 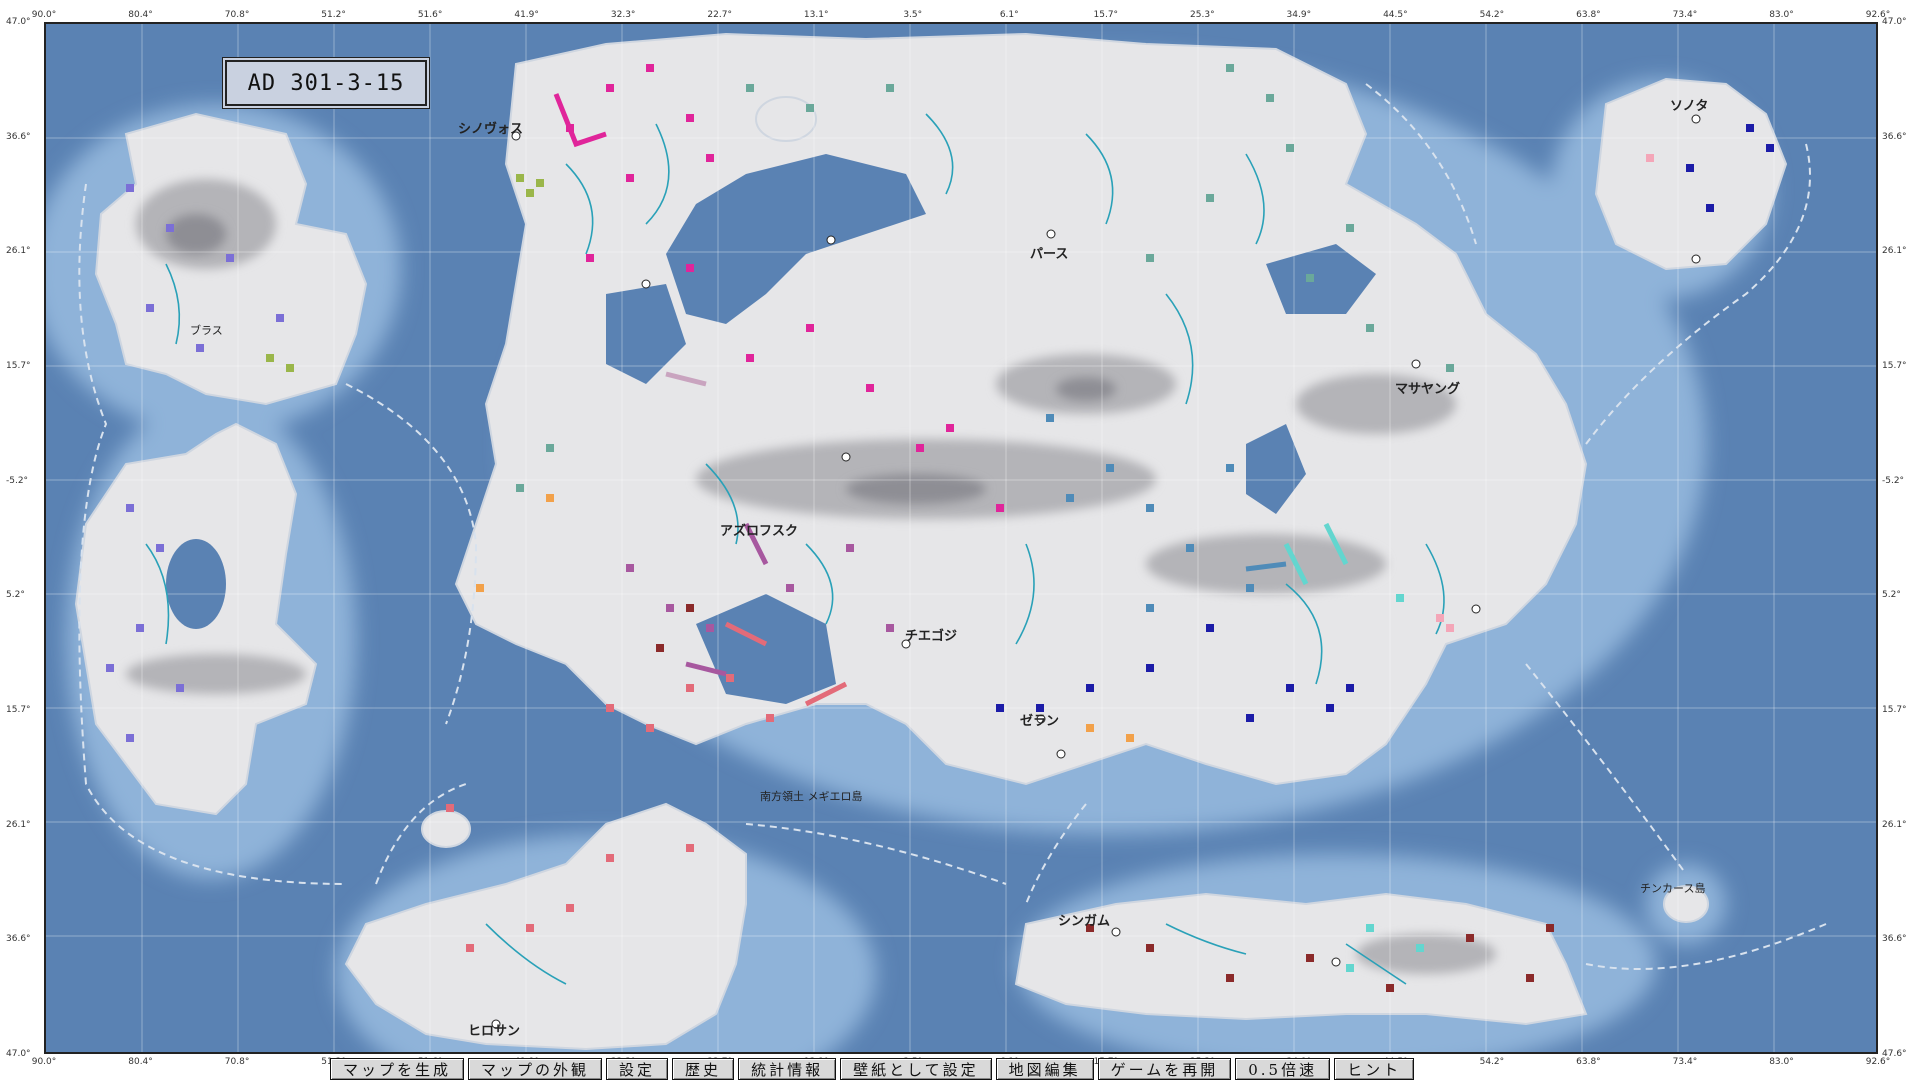 What do you see at coordinates (1894, 1054) in the screenshot?
I see `axis-tick-label: 47.6°` at bounding box center [1894, 1054].